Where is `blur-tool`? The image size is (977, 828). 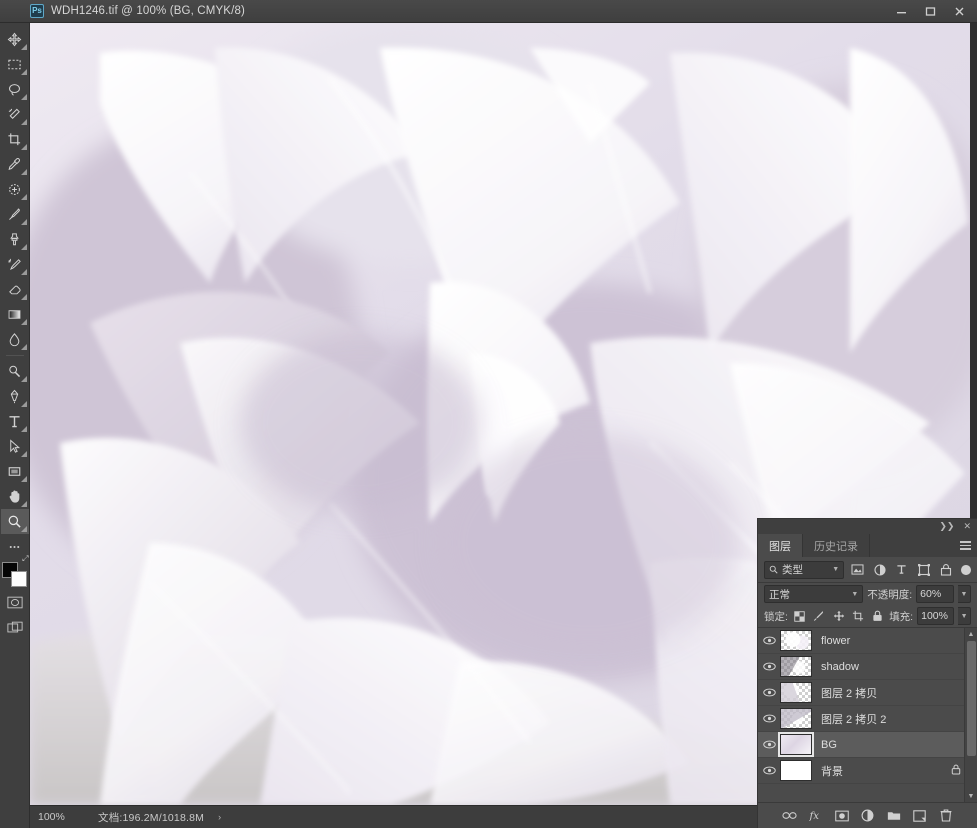
blur-tool is located at coordinates (15, 339).